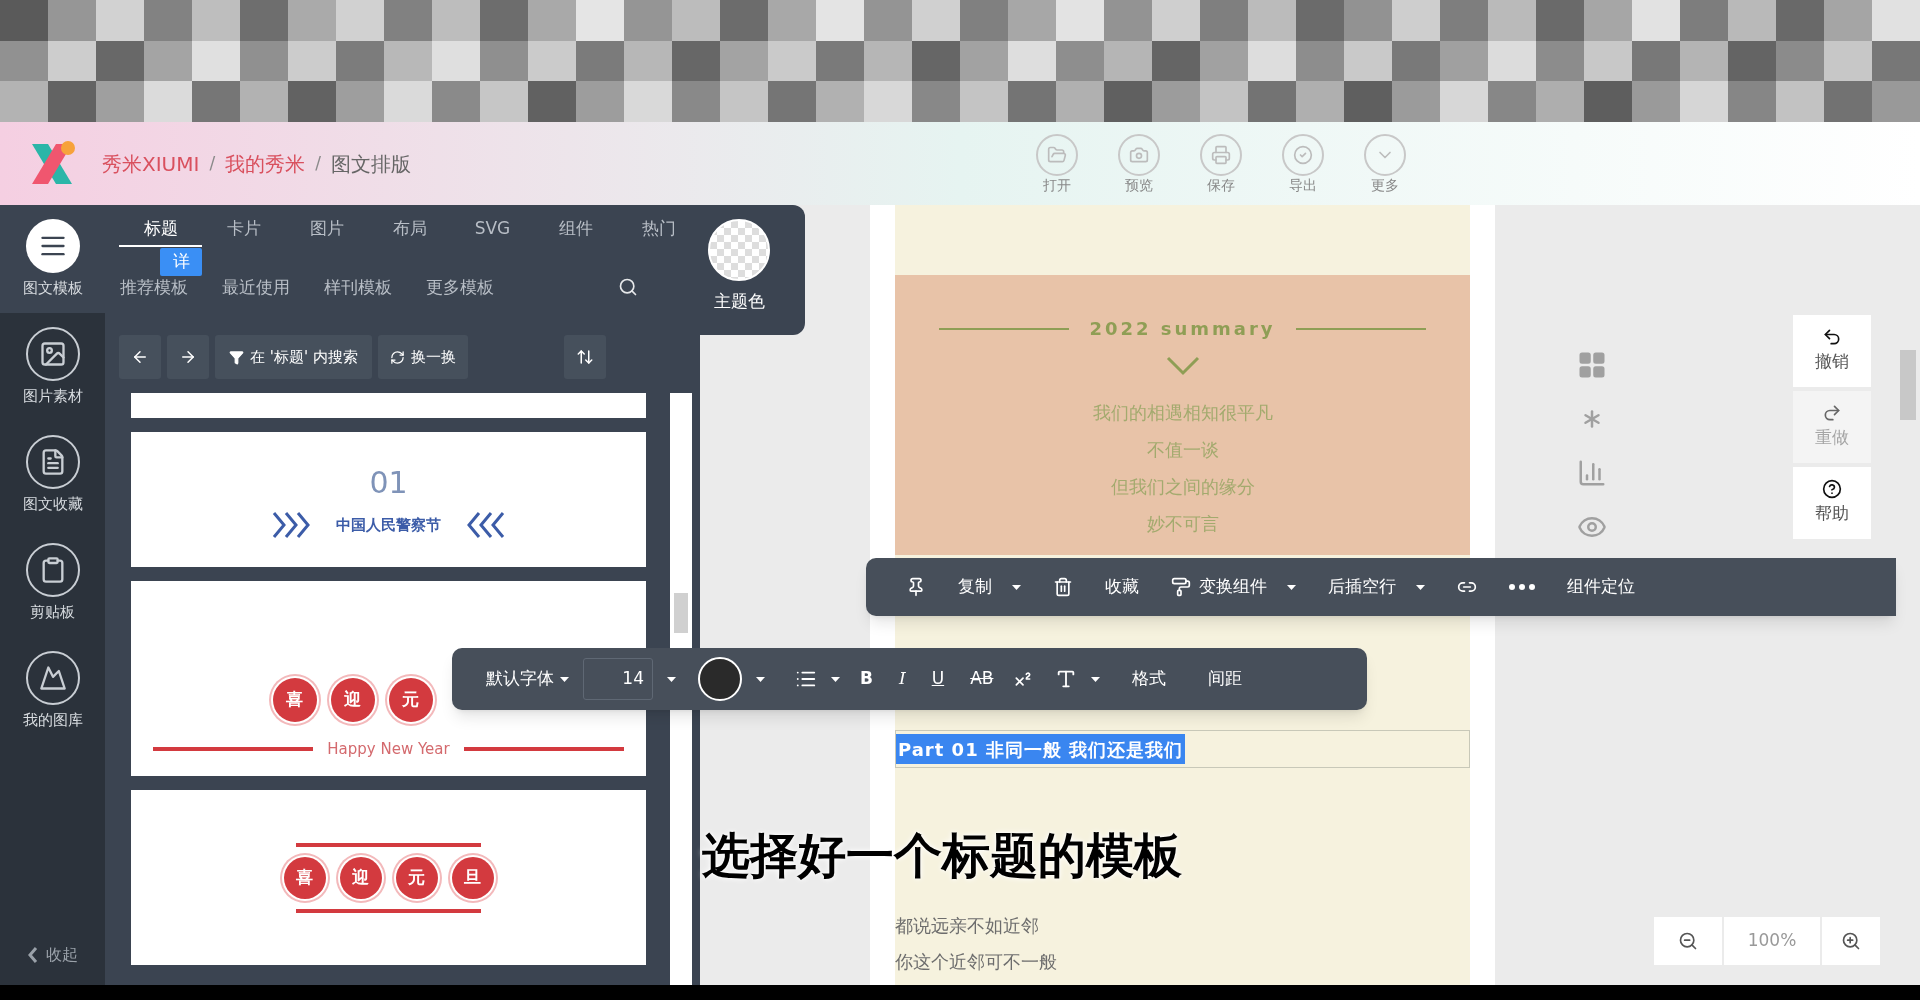 The width and height of the screenshot is (1920, 1000). What do you see at coordinates (1832, 337) in the screenshot?
I see `undo-icon` at bounding box center [1832, 337].